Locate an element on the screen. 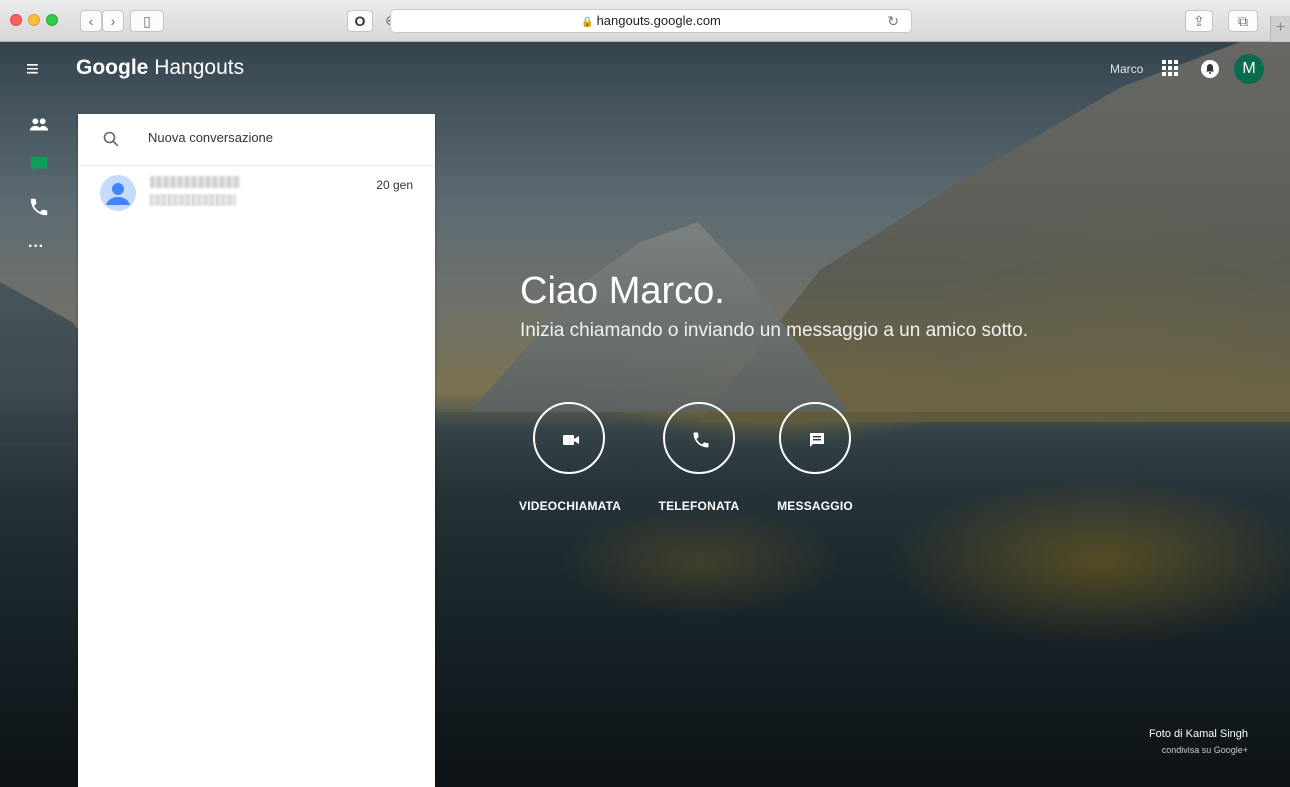 This screenshot has height=787, width=1290. photo-credit-source: condivisa su Google+ is located at coordinates (1198, 750).